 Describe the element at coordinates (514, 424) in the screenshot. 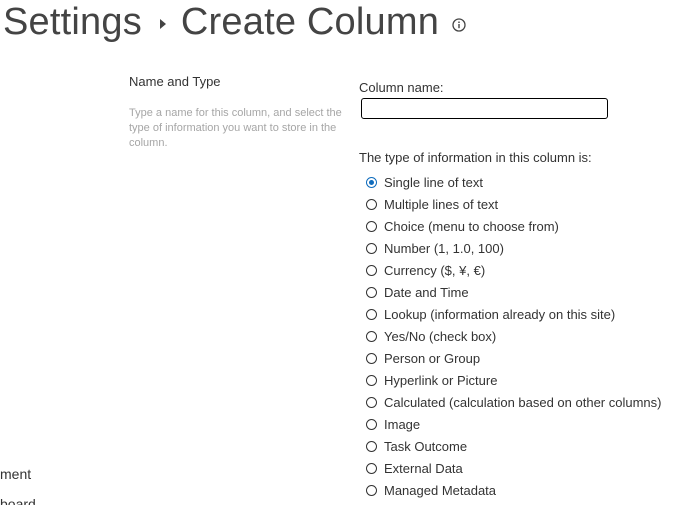

I see `column-type-option: Image` at that location.